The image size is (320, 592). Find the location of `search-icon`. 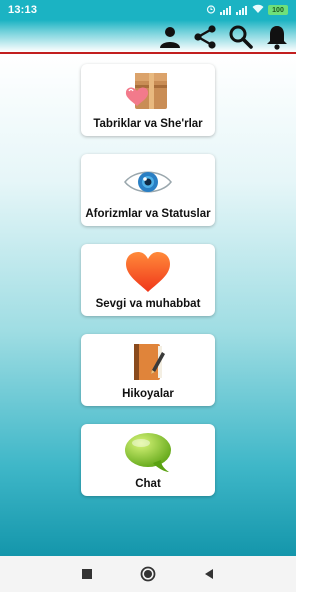

search-icon is located at coordinates (241, 37).